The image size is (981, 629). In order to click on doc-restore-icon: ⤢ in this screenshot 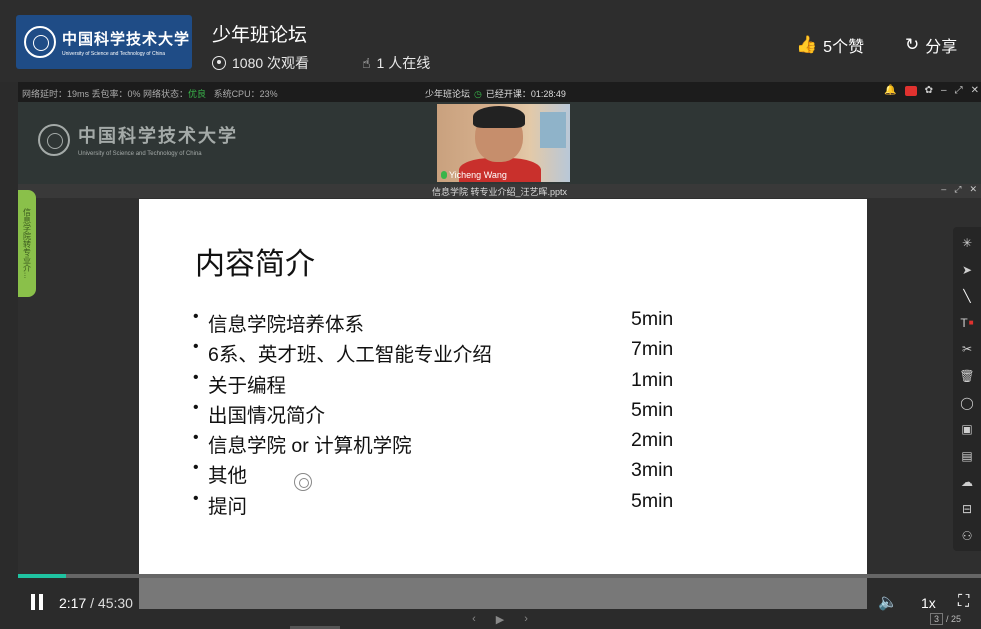, I will do `click(957, 189)`.